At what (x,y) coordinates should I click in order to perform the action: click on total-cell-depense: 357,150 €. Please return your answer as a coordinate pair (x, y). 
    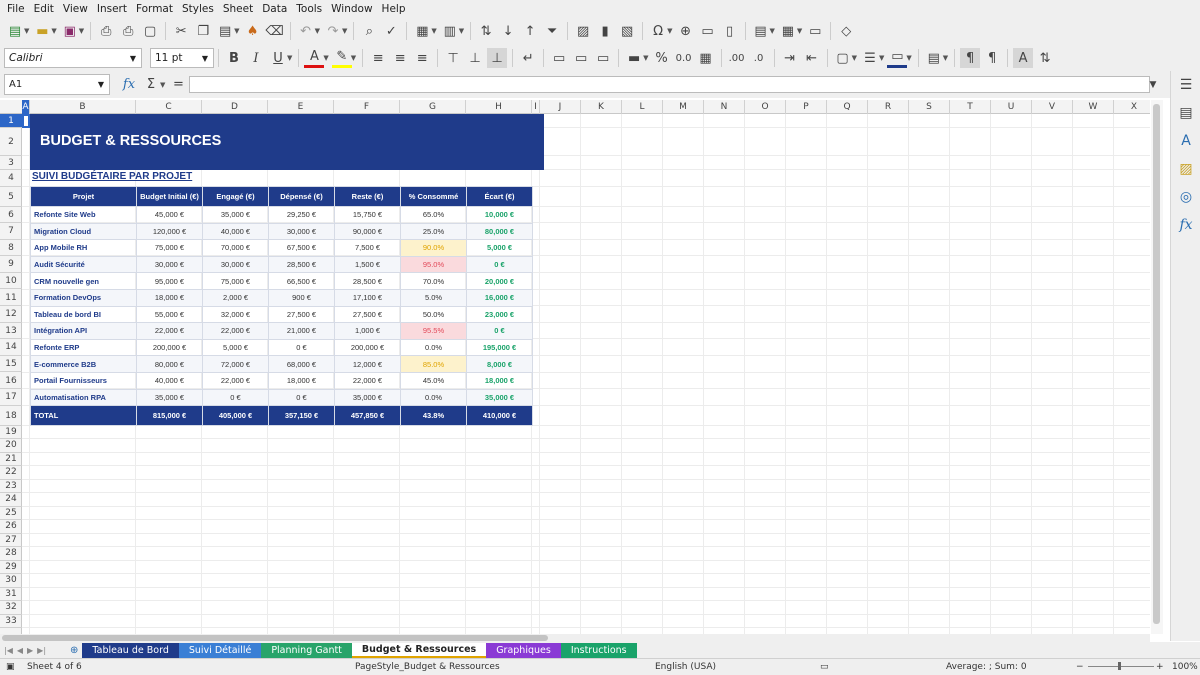
    Looking at the image, I should click on (301, 416).